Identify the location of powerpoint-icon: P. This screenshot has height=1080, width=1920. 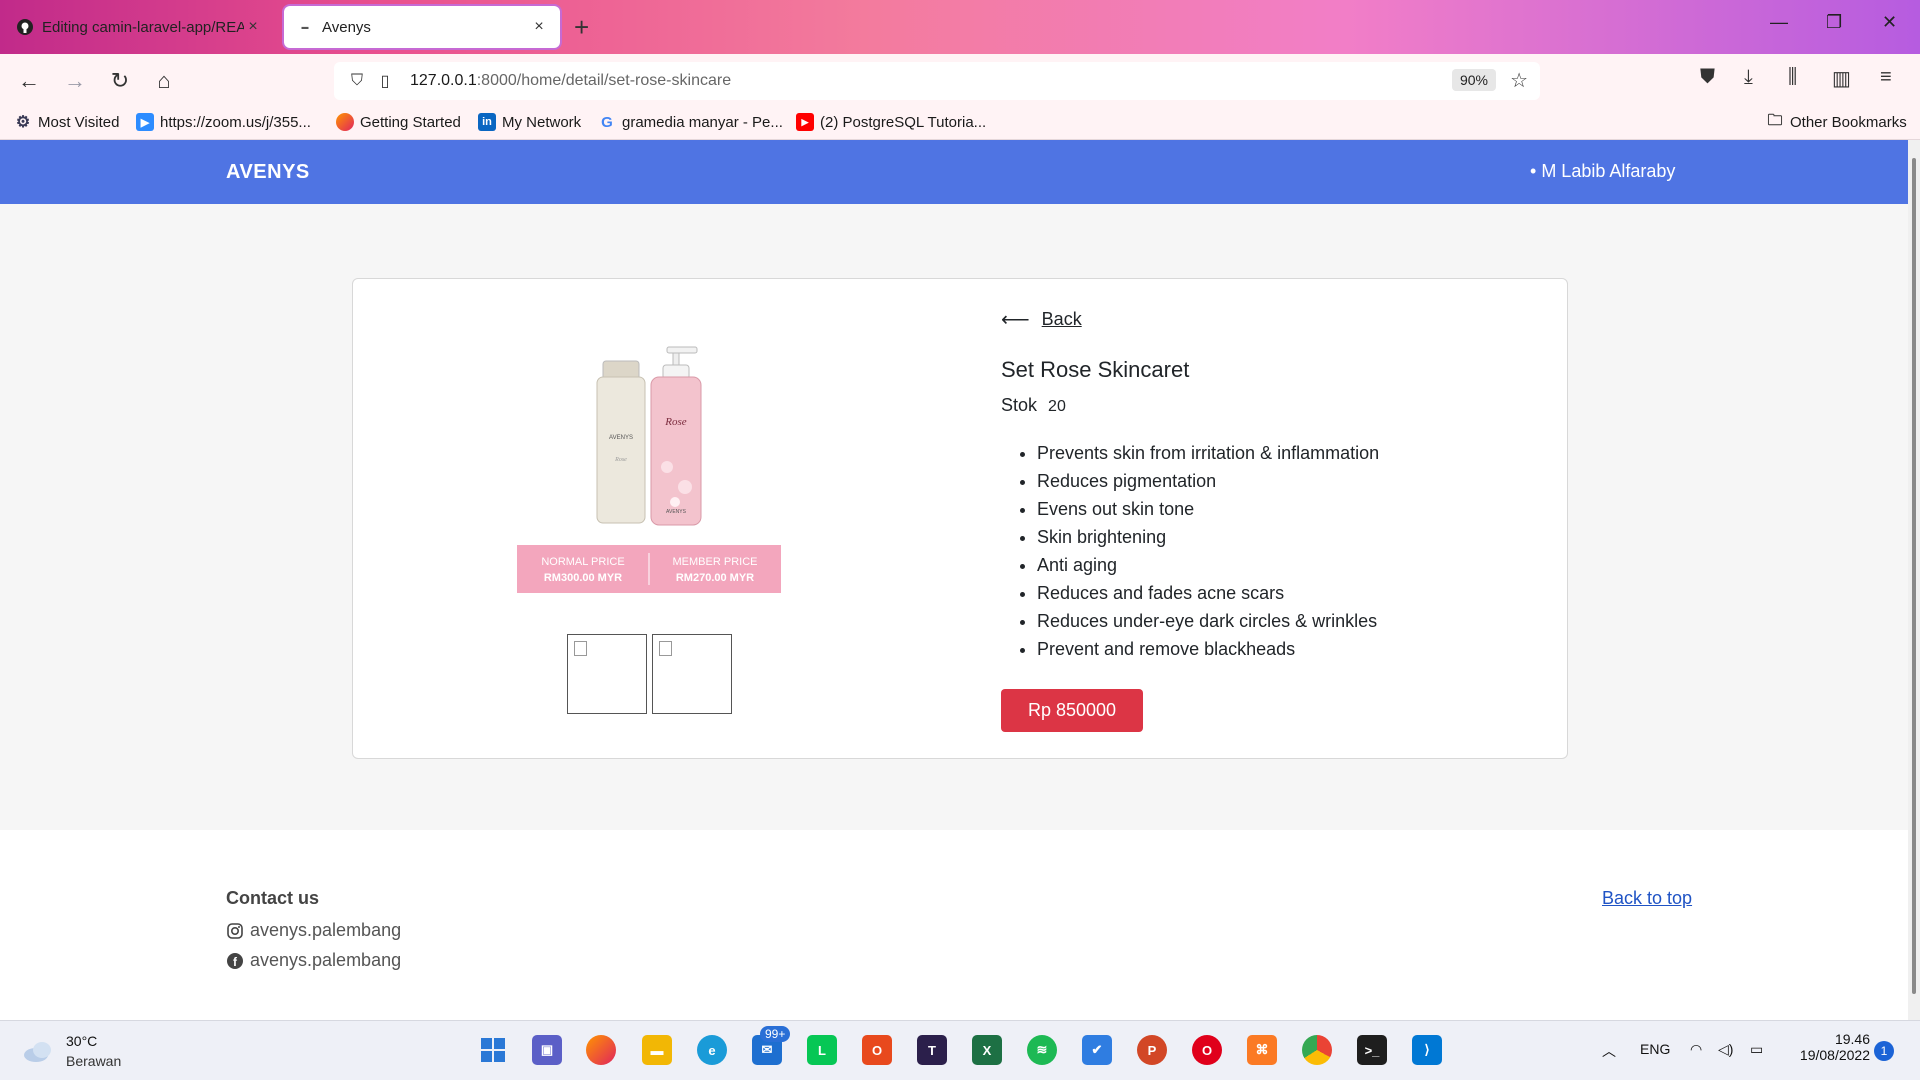
(1152, 1050).